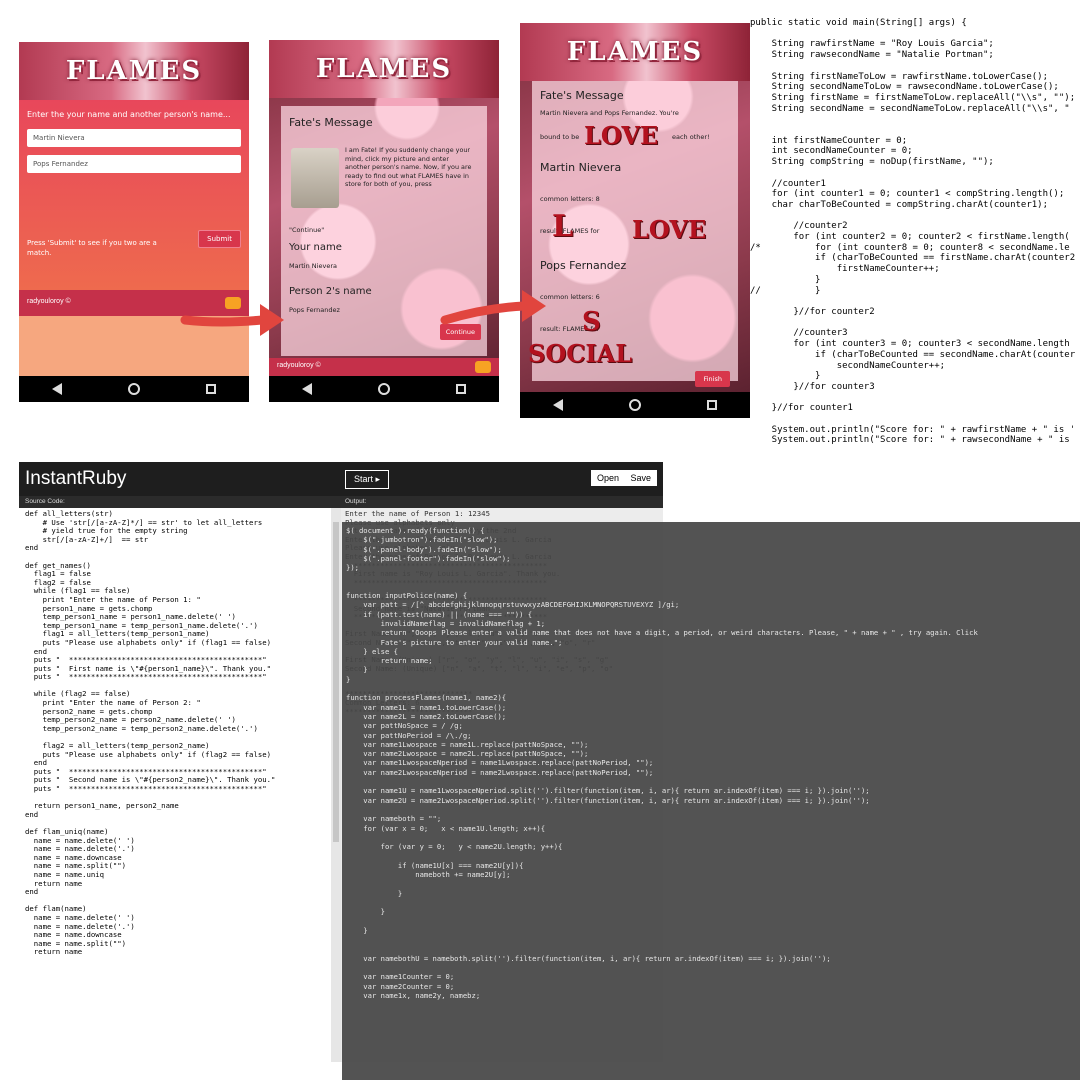 The width and height of the screenshot is (1080, 1080). I want to click on app-footer: radyouloroy ©, so click(384, 367).